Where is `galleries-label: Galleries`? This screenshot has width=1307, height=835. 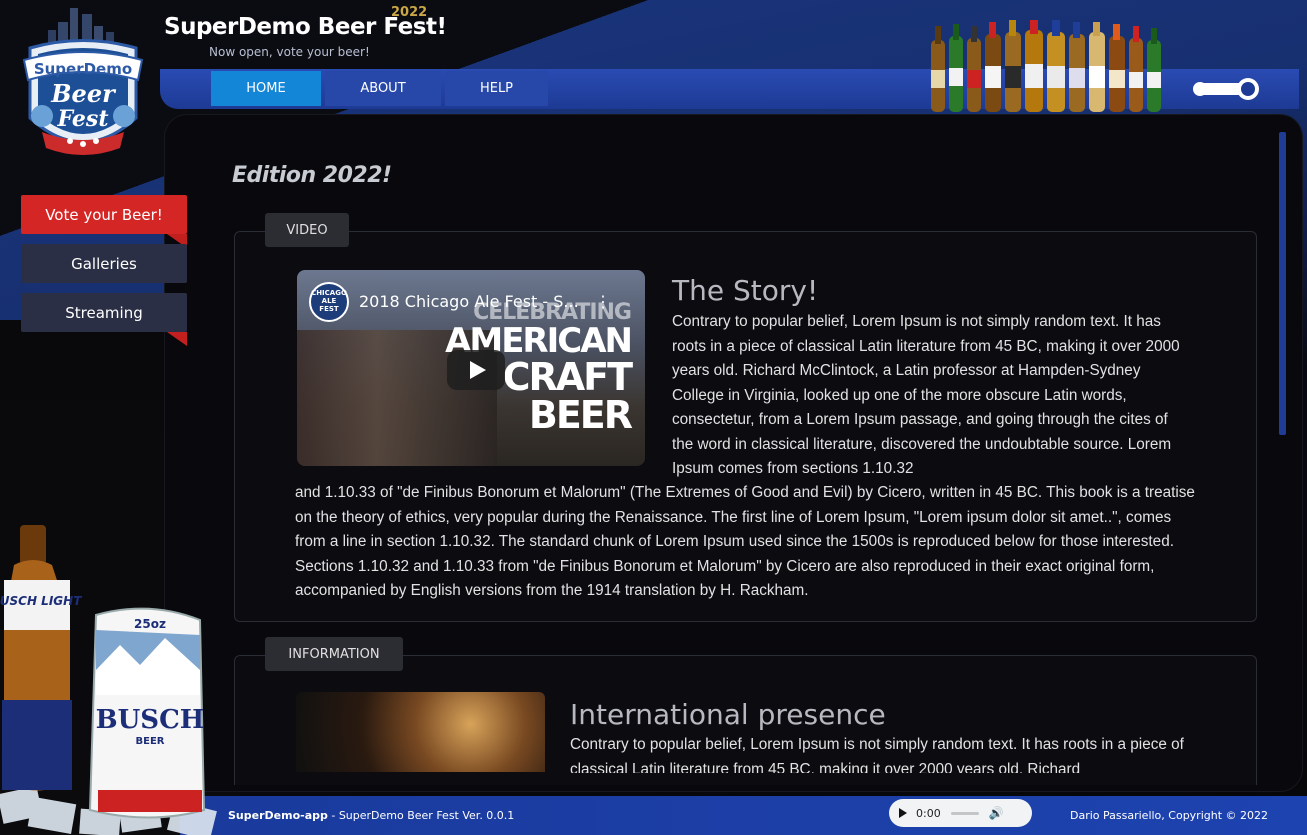 galleries-label: Galleries is located at coordinates (104, 263).